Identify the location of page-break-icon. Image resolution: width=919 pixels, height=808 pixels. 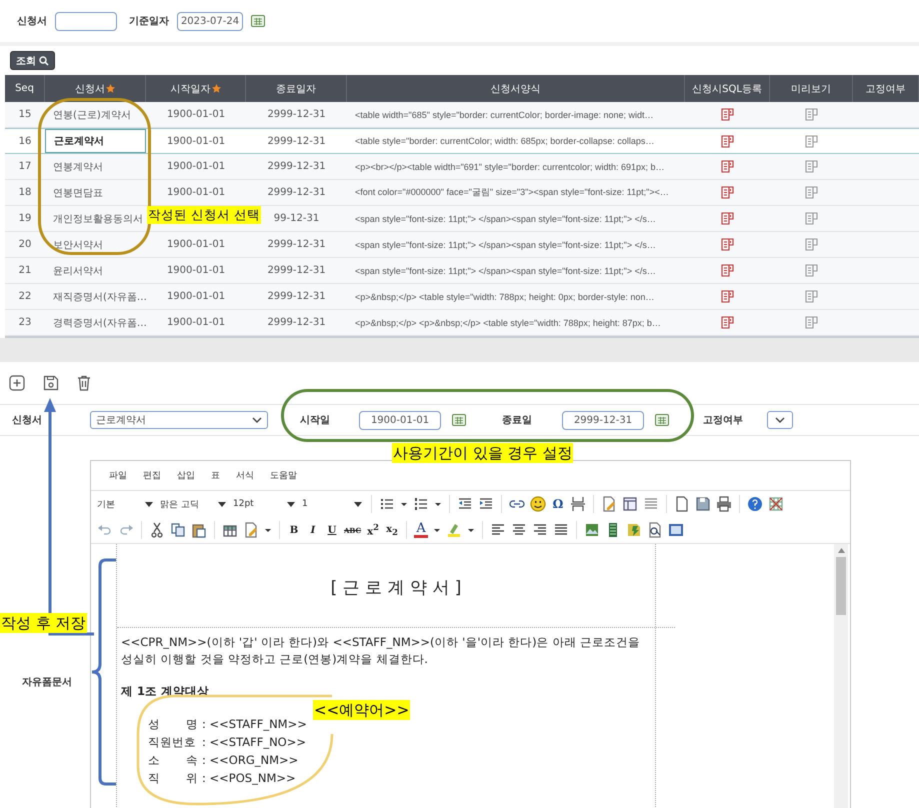
(578, 504).